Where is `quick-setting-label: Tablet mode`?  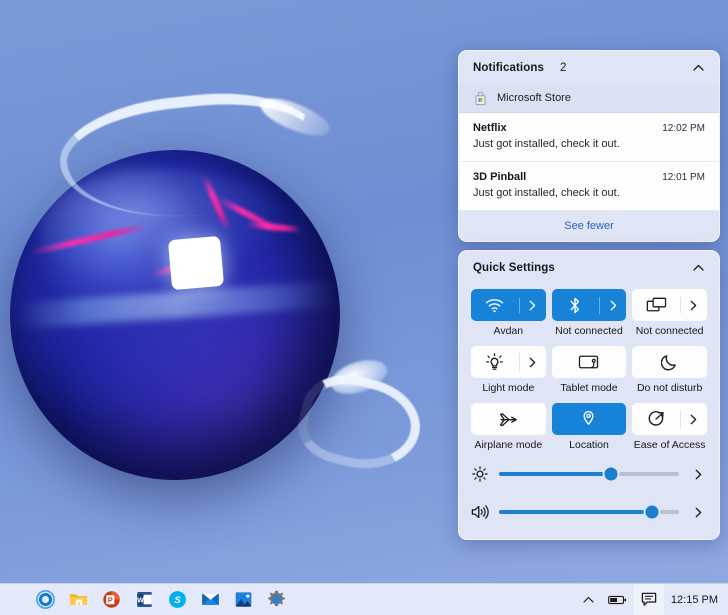
quick-setting-label: Tablet mode is located at coordinates (589, 388).